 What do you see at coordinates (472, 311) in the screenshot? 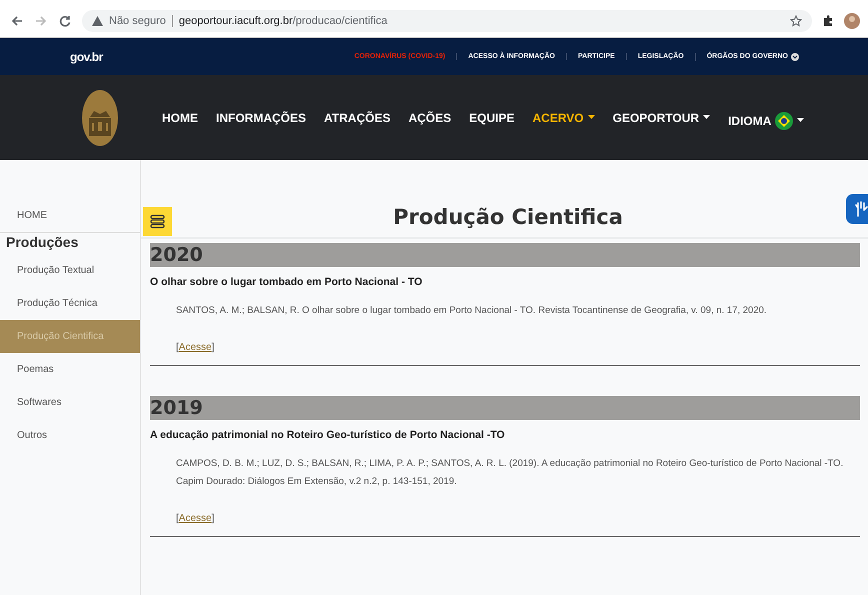
I see `citation-text: SANTOS, A. M.; BALSAN, R. O olhar sobre o lugar tombado em Porto Nacional - TO. Revista Tocantinense de Geografia, v. 09, n. 17, 2020.` at bounding box center [472, 311].